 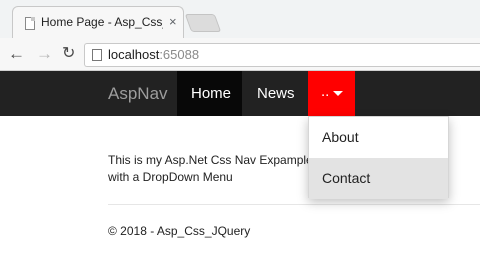 I want to click on dropdown-item-contact: Contact, so click(x=378, y=178).